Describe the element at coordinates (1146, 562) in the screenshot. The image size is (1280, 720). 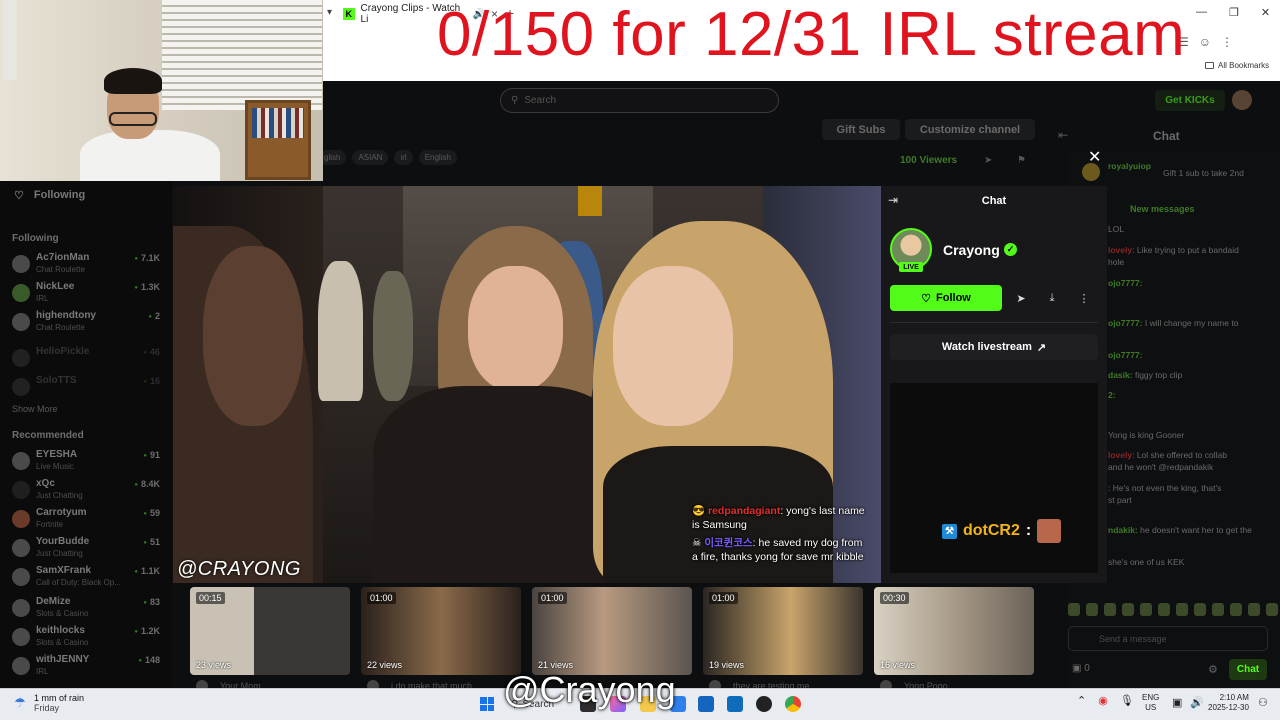
I see `chat-message: she's one of us KEK` at that location.